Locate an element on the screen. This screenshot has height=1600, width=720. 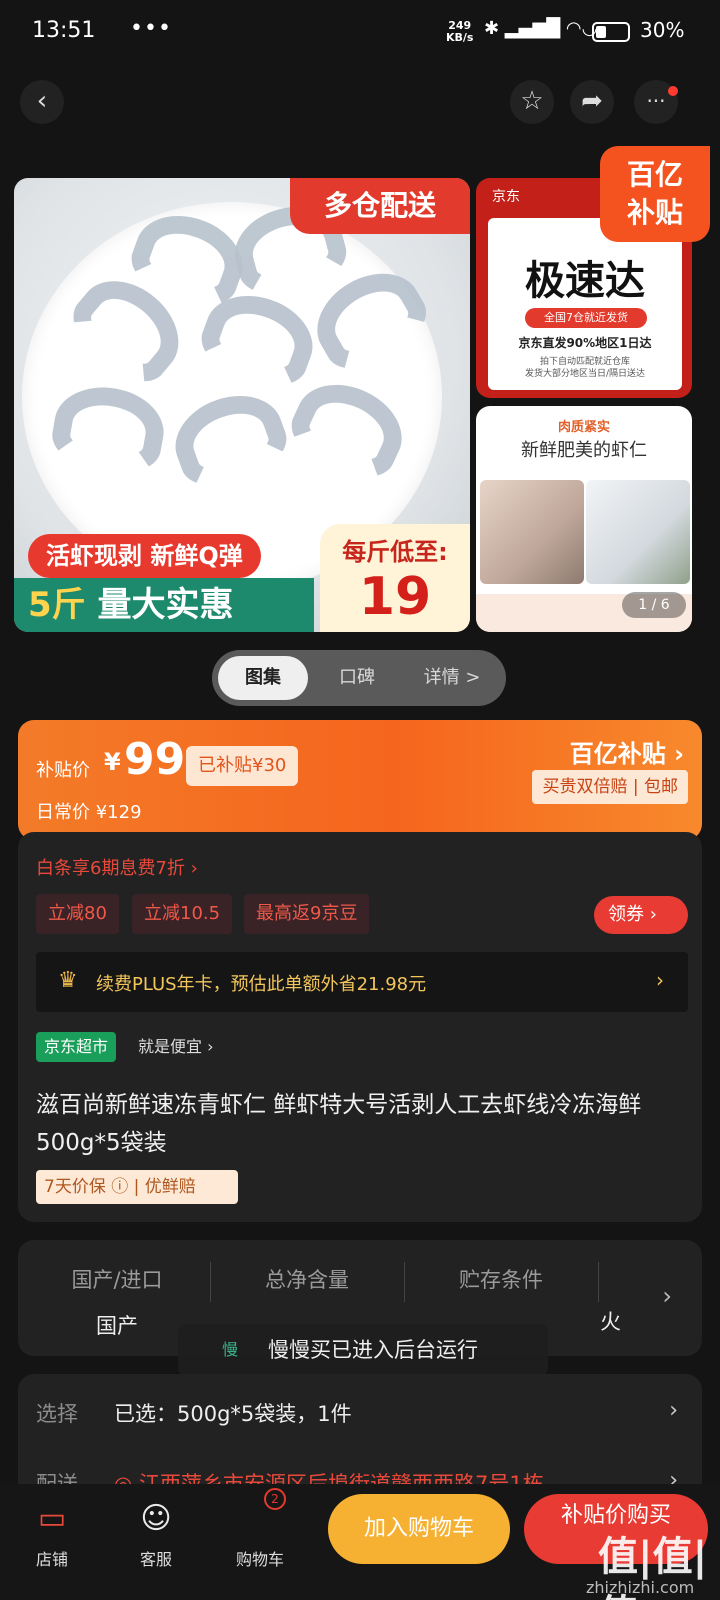
spec-origin: 国产/进口 国产 is located at coordinates (117, 1303).